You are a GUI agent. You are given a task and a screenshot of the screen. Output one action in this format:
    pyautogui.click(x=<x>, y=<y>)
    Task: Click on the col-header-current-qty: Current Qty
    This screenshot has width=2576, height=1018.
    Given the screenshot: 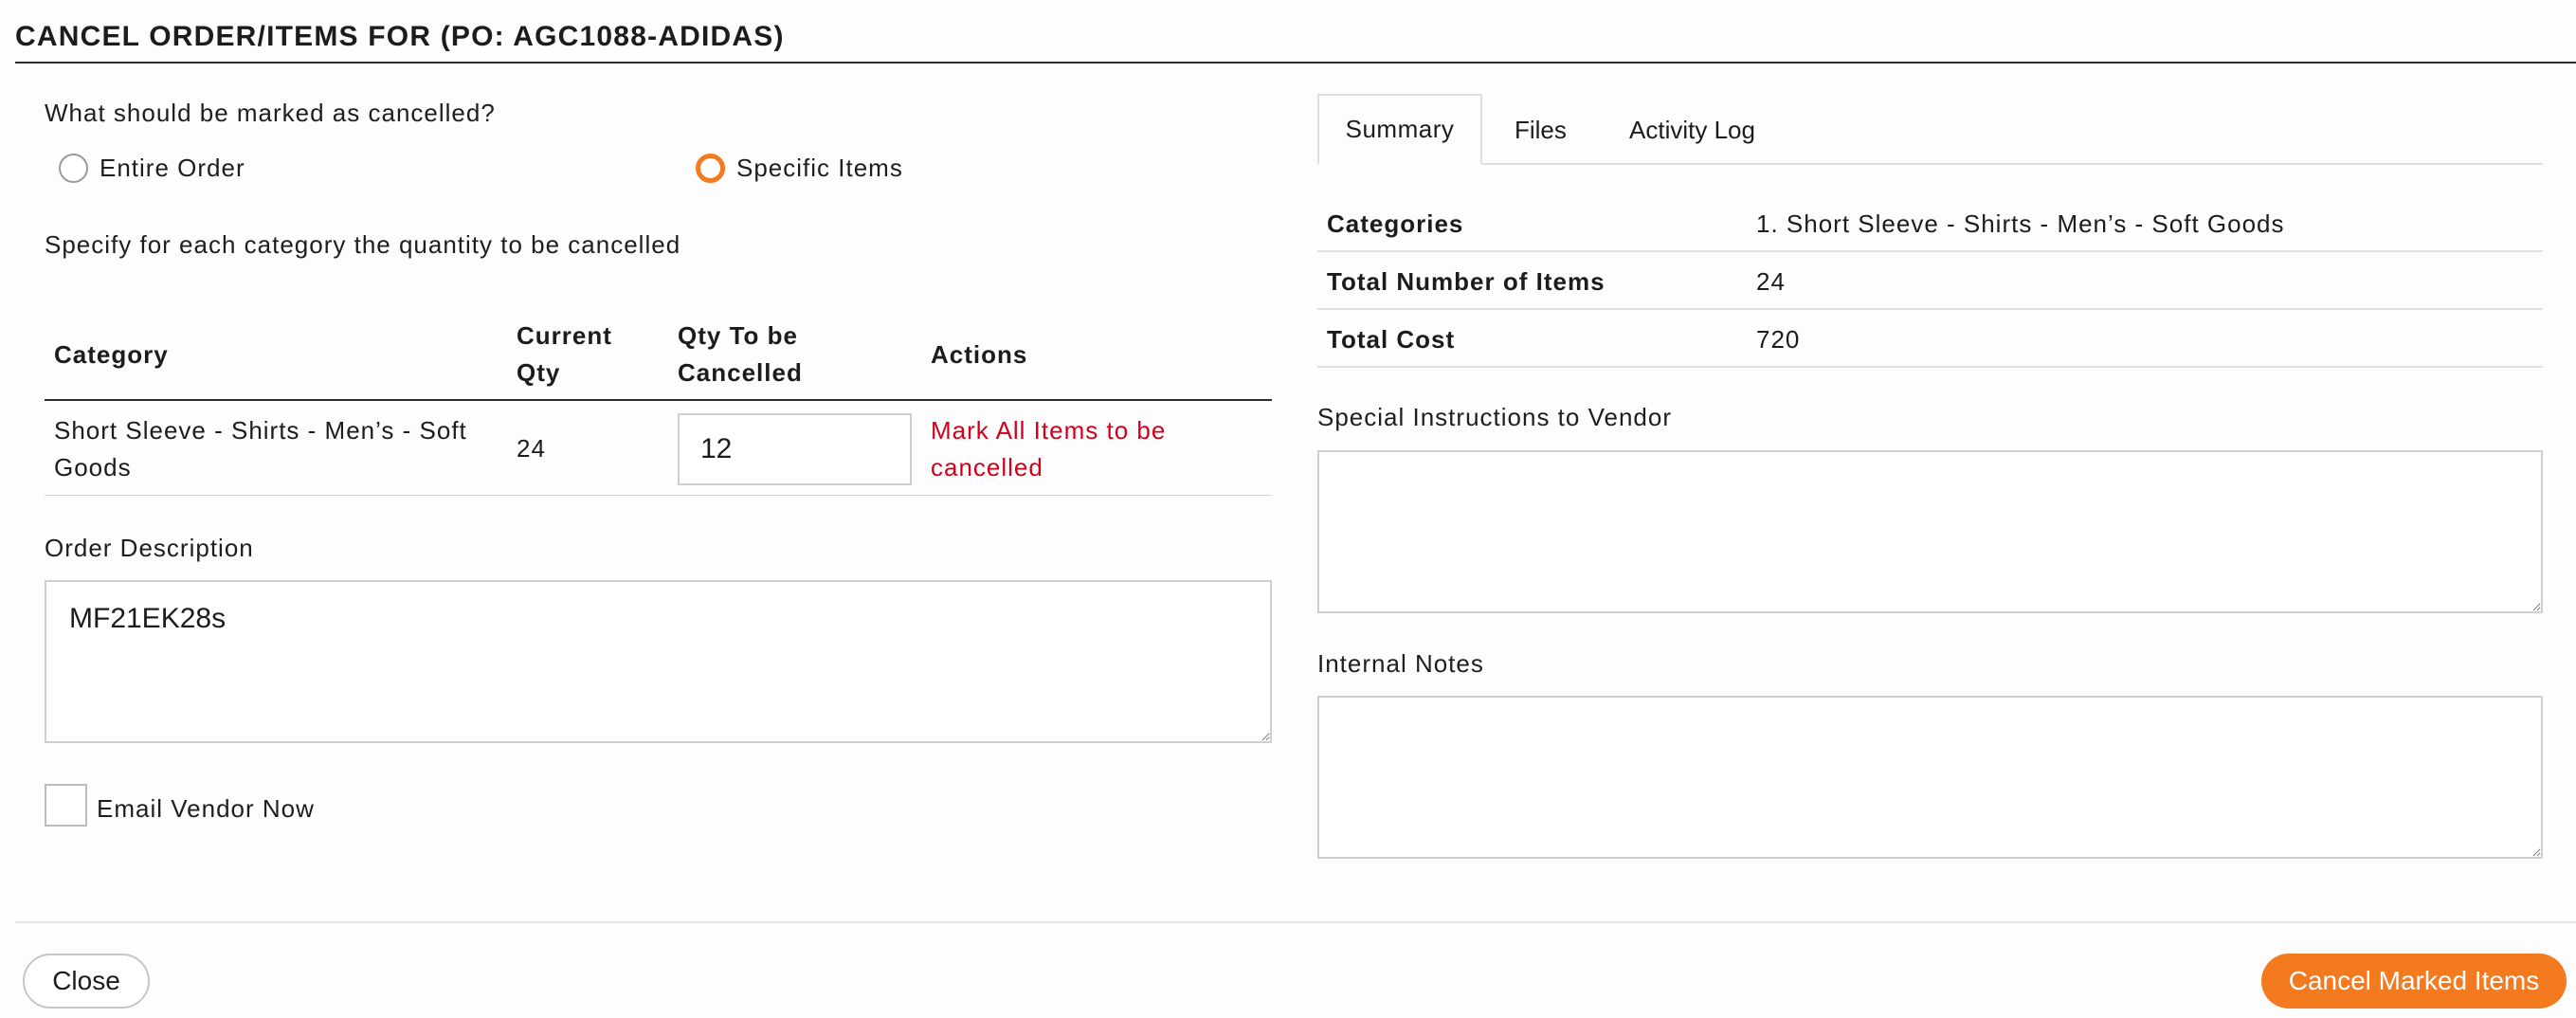 What is the action you would take?
    pyautogui.click(x=564, y=354)
    